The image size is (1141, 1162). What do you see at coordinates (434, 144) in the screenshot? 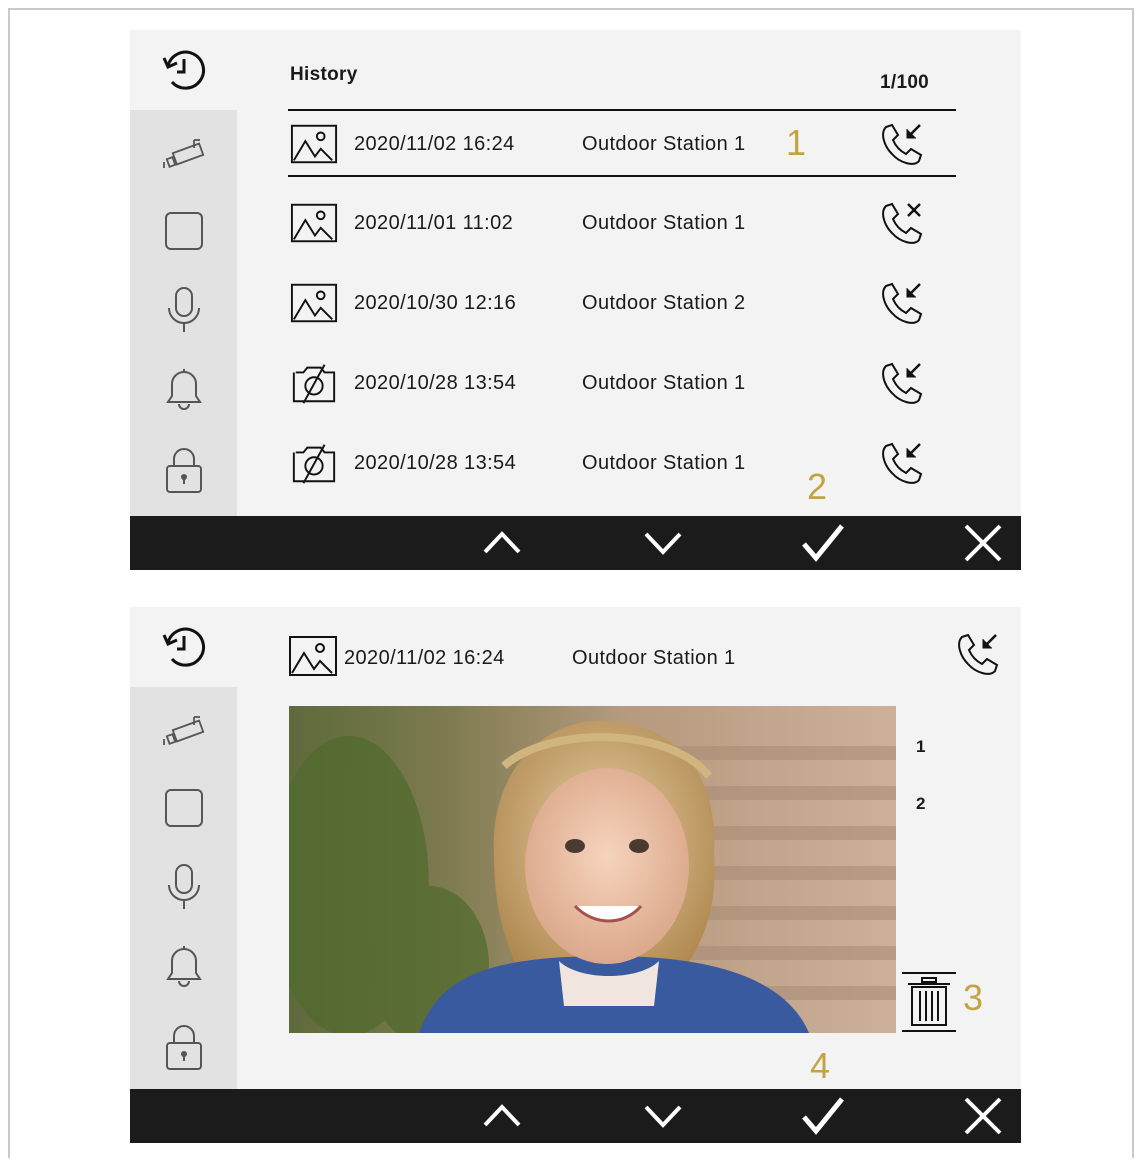
I see `row-date: 2020/11/02 16:24` at bounding box center [434, 144].